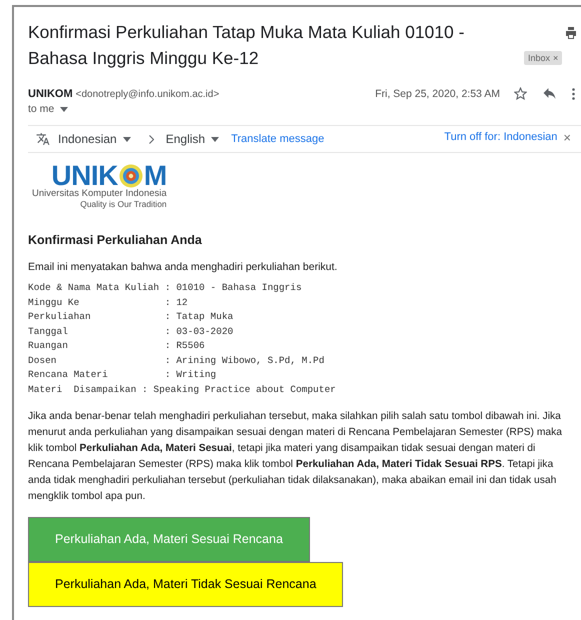  I want to click on confirm-button: Perkuliahan Ada, Materi Sesuai Rencana, so click(169, 539).